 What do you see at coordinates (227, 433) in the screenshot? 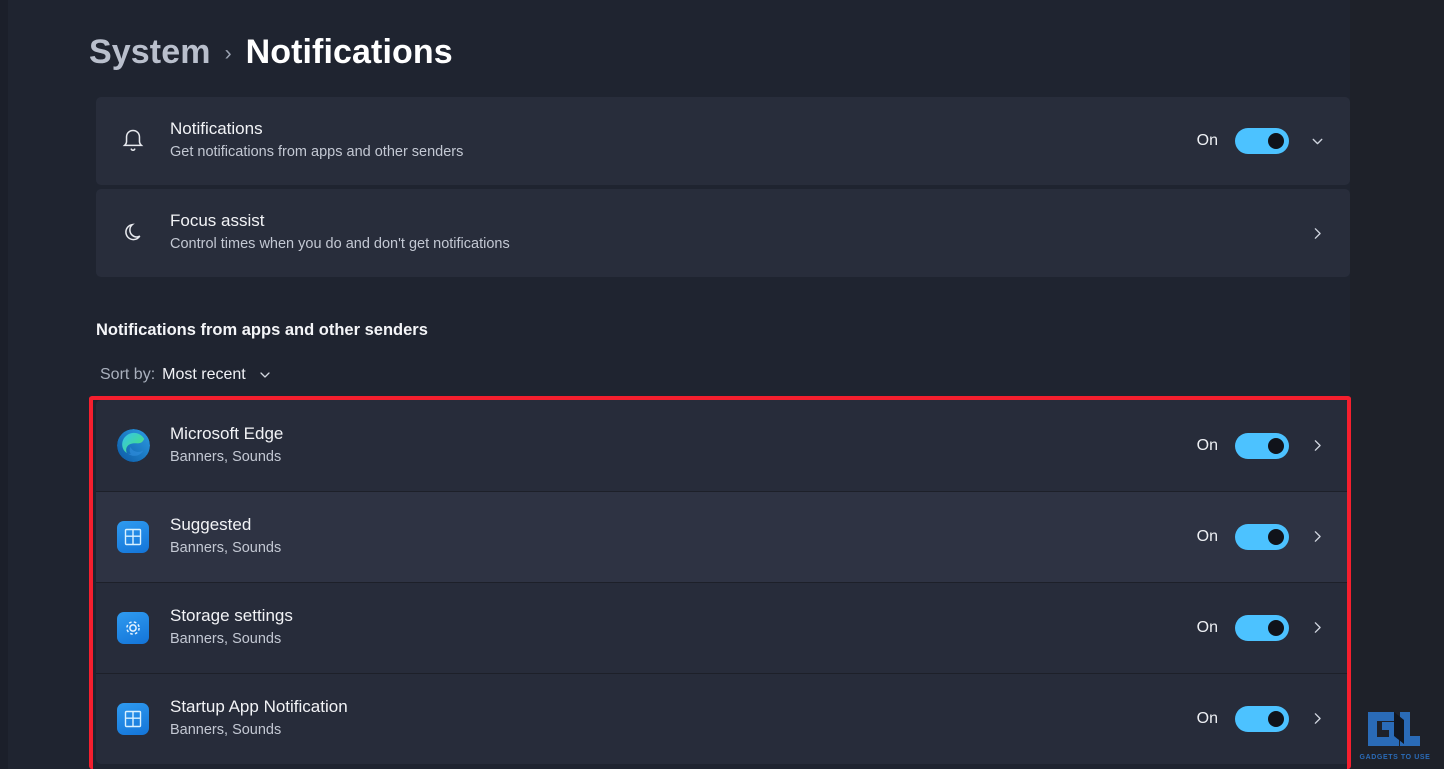
I see `app-name: Microsoft Edge` at bounding box center [227, 433].